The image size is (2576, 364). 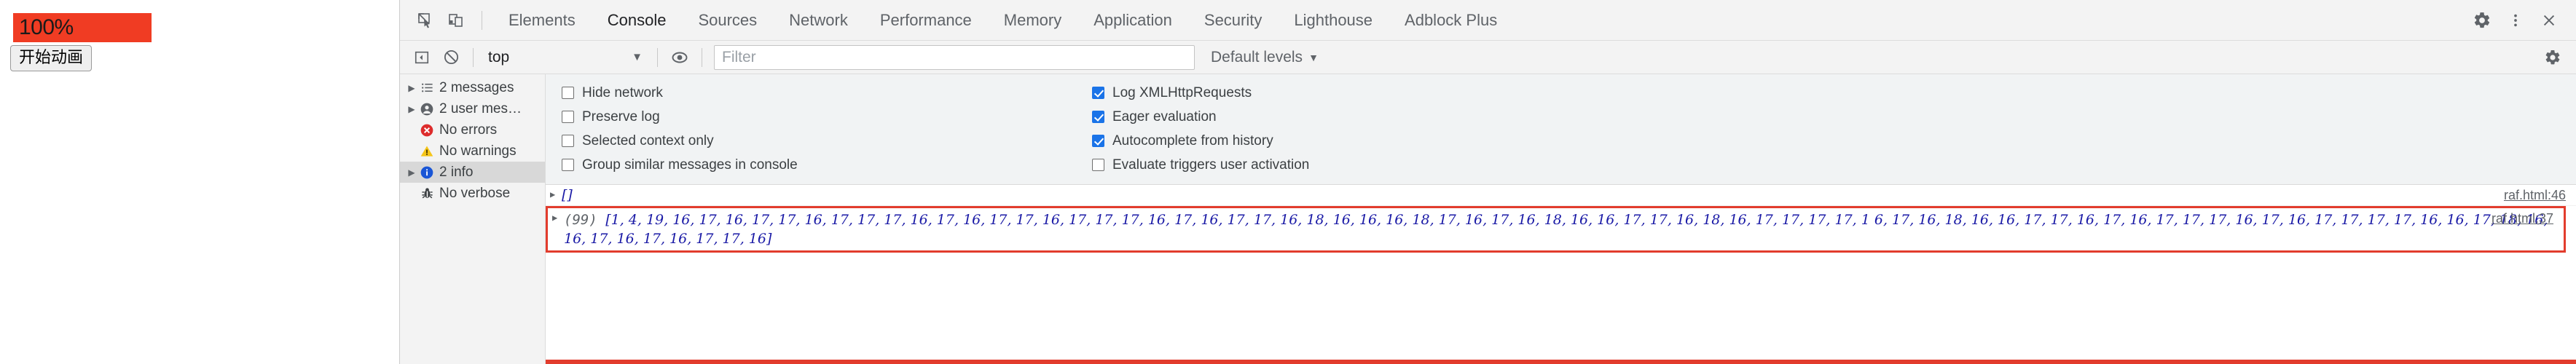 I want to click on console-sidebar-icon, so click(x=421, y=57).